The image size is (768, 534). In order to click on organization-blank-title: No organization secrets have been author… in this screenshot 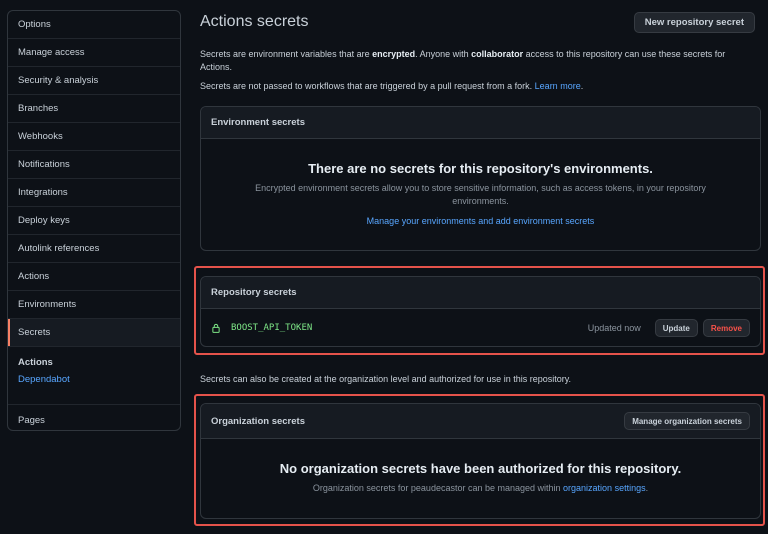, I will do `click(480, 468)`.